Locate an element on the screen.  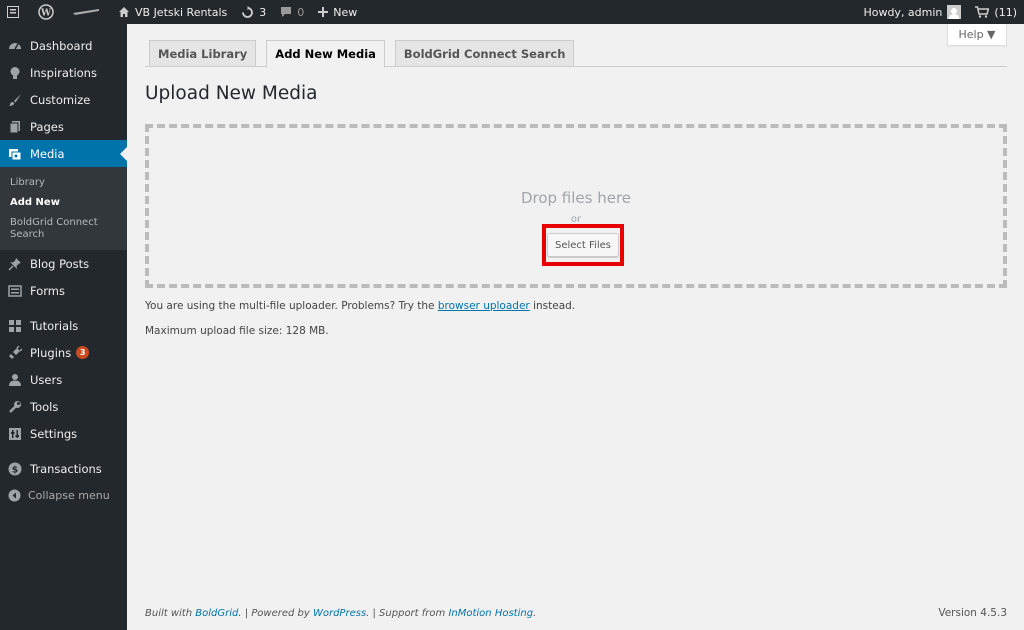
sidebar-item-media: Media is located at coordinates (63, 153).